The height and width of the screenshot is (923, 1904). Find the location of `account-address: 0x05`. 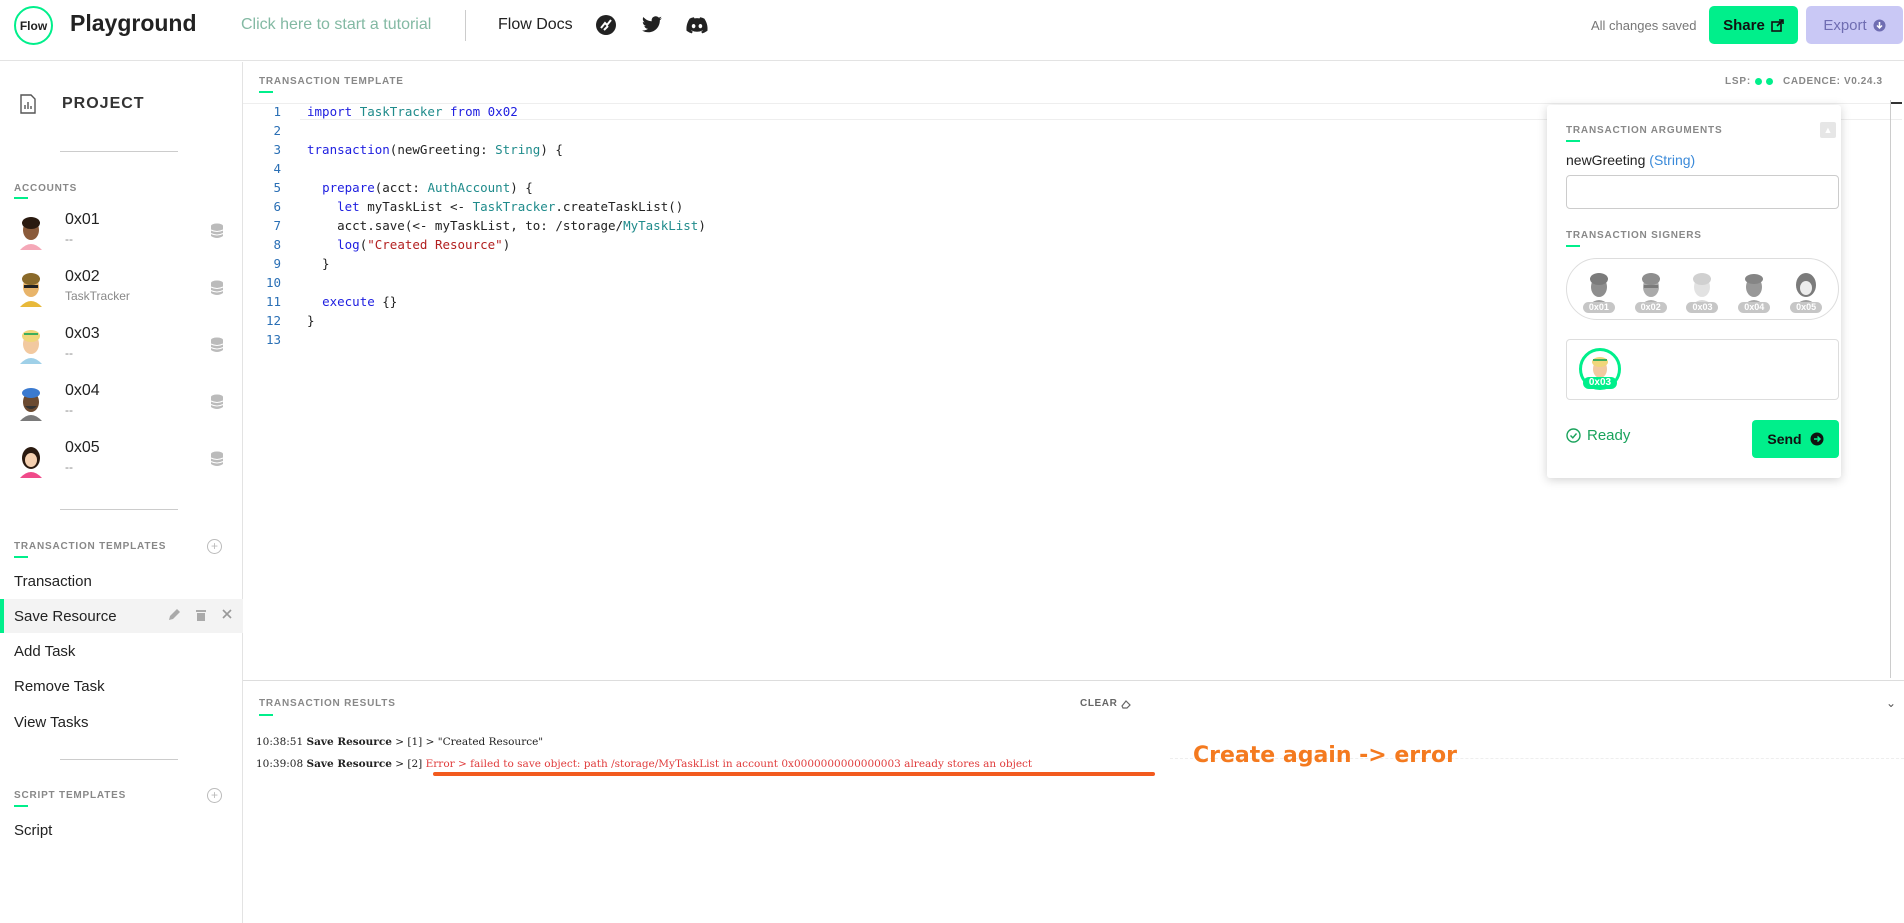

account-address: 0x05 is located at coordinates (82, 447).